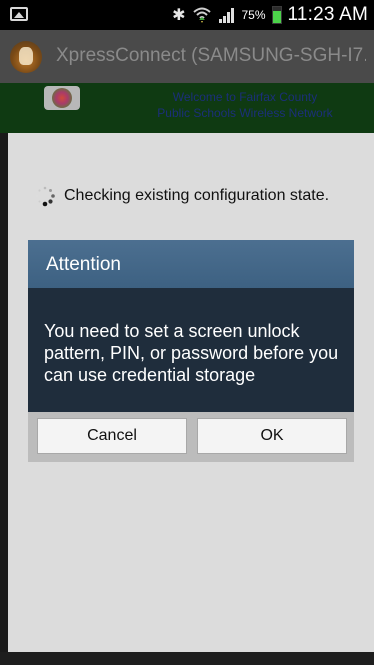  What do you see at coordinates (179, 14) in the screenshot?
I see `bluetooth-icon: ✱` at bounding box center [179, 14].